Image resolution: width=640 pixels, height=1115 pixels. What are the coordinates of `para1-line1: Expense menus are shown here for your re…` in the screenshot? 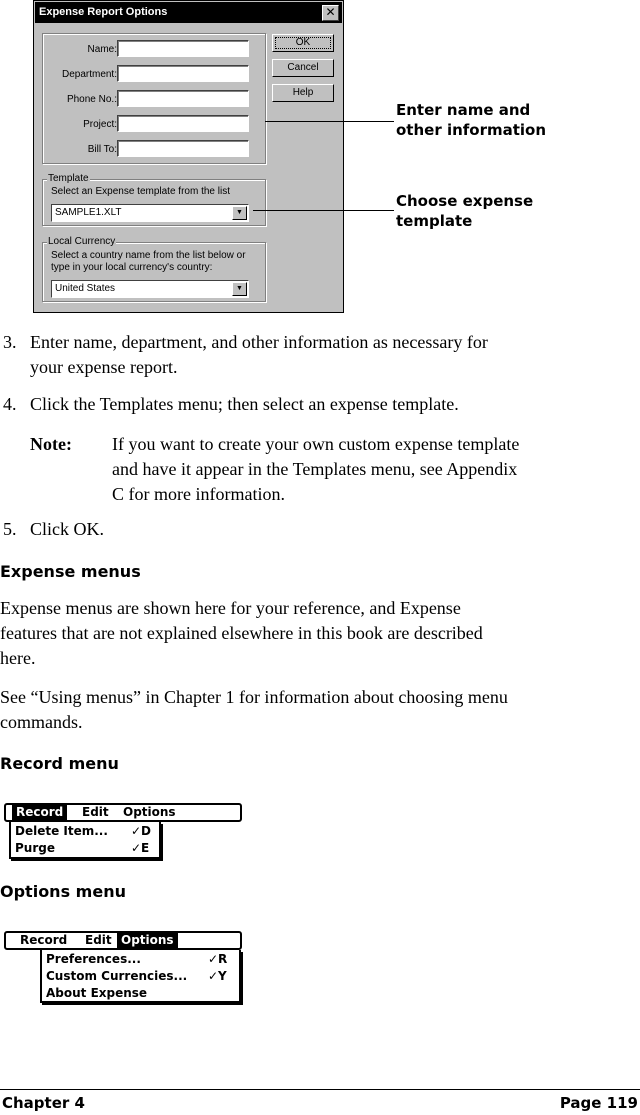 It's located at (230, 608).